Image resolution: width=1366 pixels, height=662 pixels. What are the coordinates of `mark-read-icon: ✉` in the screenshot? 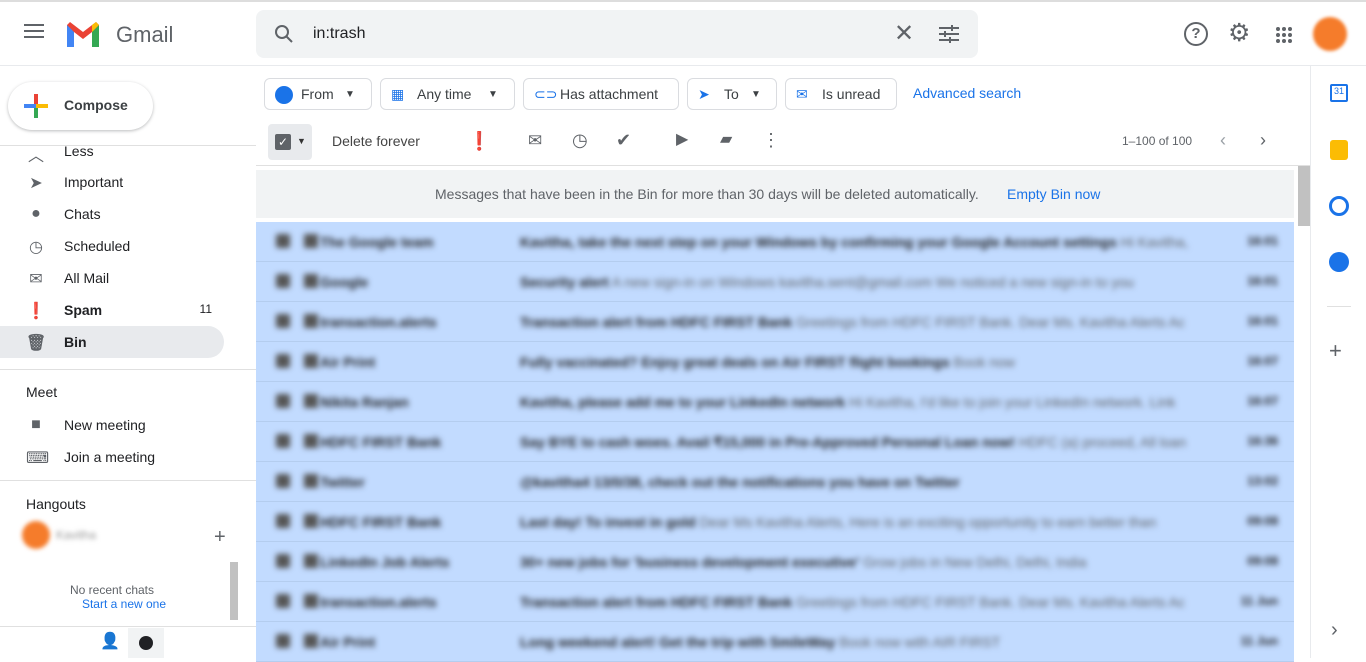 It's located at (535, 140).